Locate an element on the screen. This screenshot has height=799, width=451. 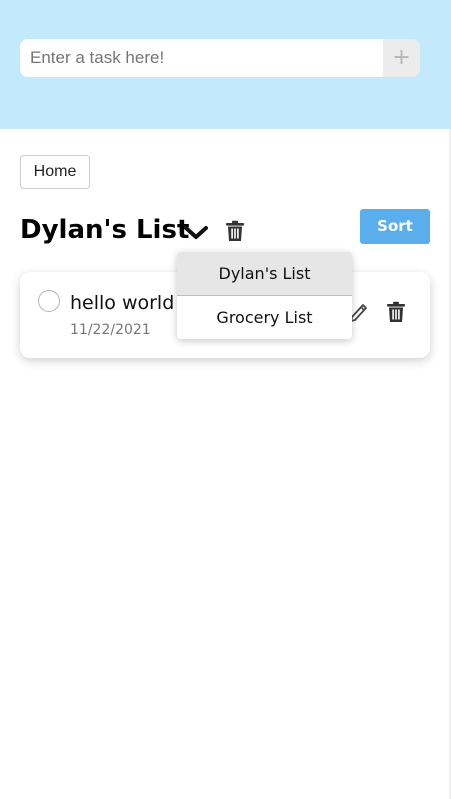
dropdown-option-grocery-list: Grocery List is located at coordinates (264, 317).